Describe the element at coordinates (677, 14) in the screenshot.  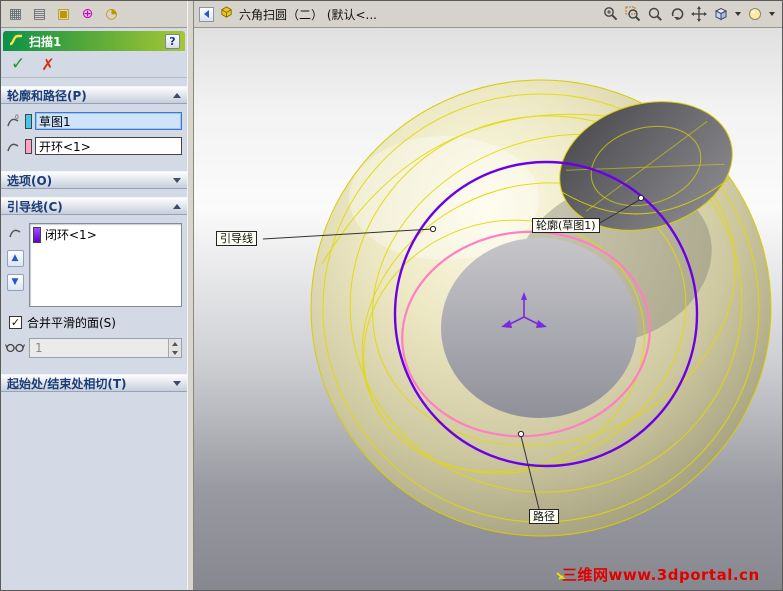
I see `rotate-view-icon` at that location.